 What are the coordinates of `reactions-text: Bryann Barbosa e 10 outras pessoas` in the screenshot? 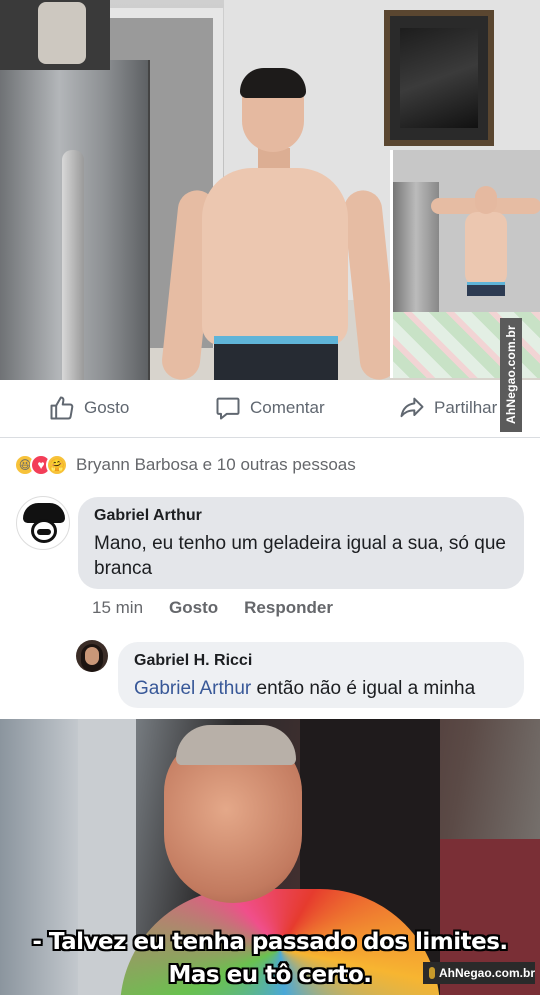 It's located at (216, 464).